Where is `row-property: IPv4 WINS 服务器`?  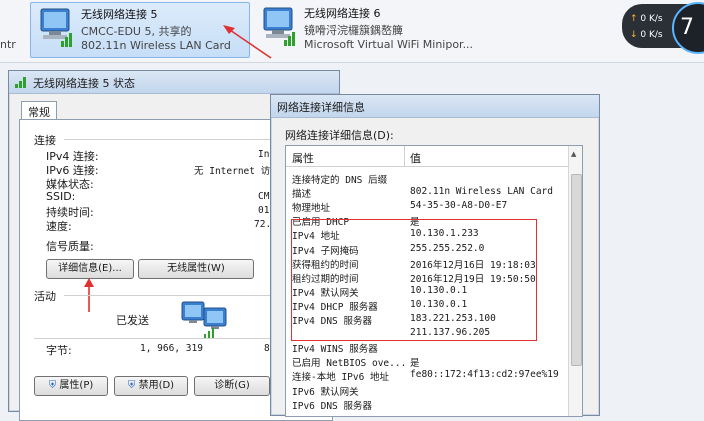 row-property: IPv4 WINS 服务器 is located at coordinates (335, 350).